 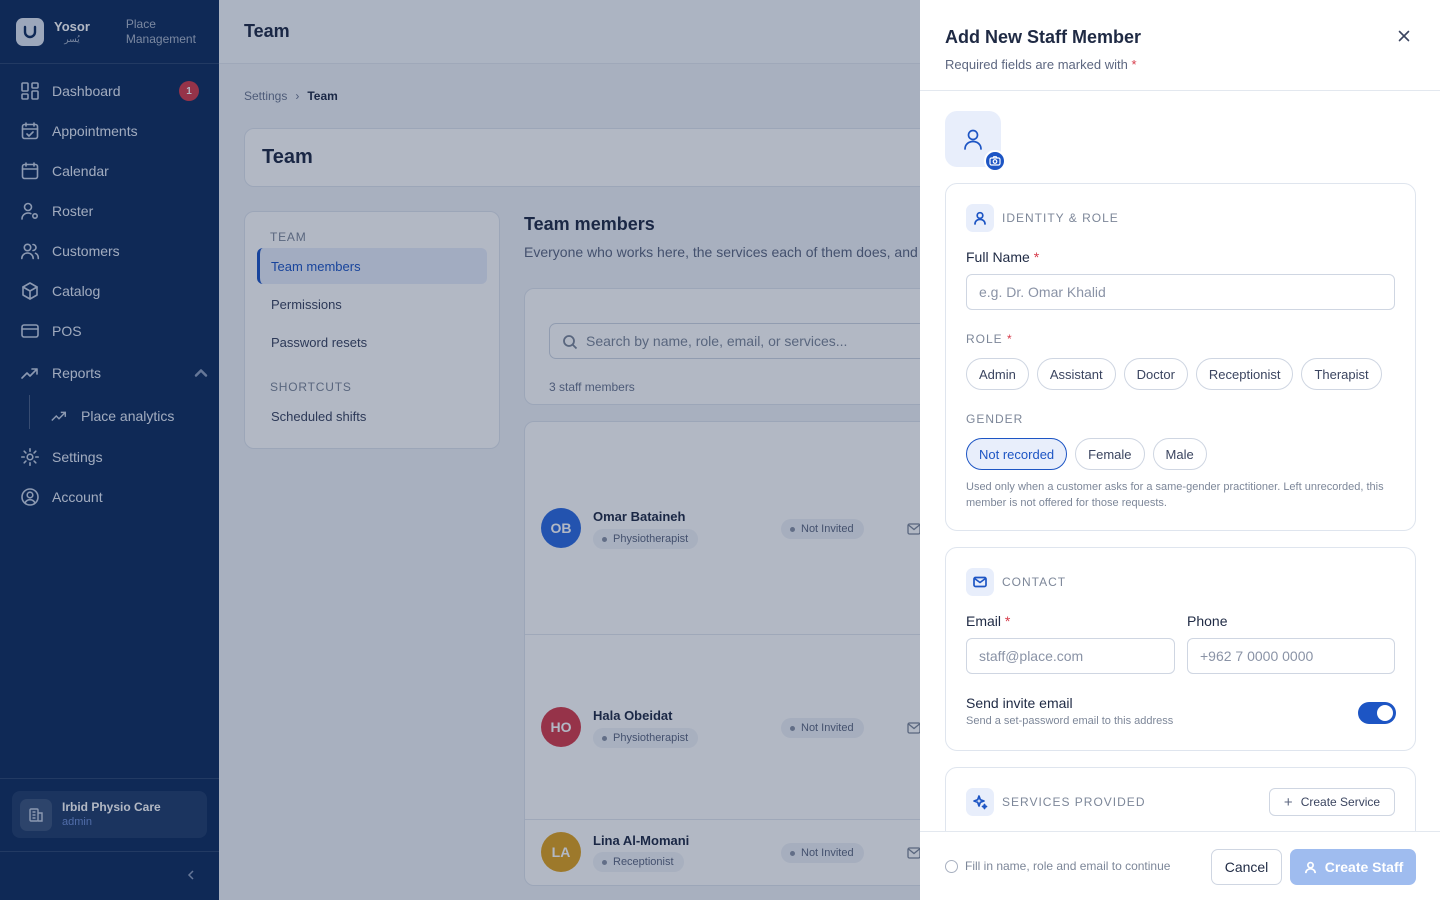 I want to click on invite-title: Send invite email, so click(x=1019, y=703).